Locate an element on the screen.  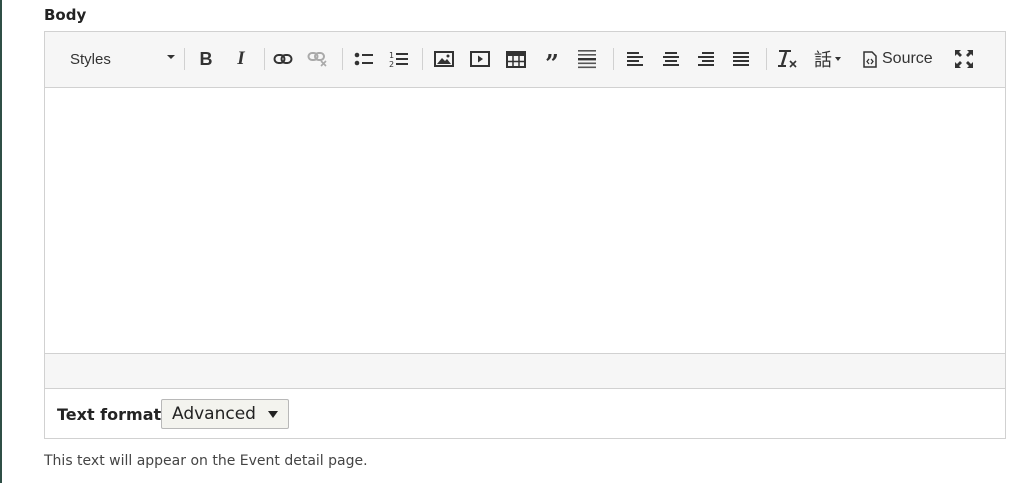
align-right-icon is located at coordinates (706, 59).